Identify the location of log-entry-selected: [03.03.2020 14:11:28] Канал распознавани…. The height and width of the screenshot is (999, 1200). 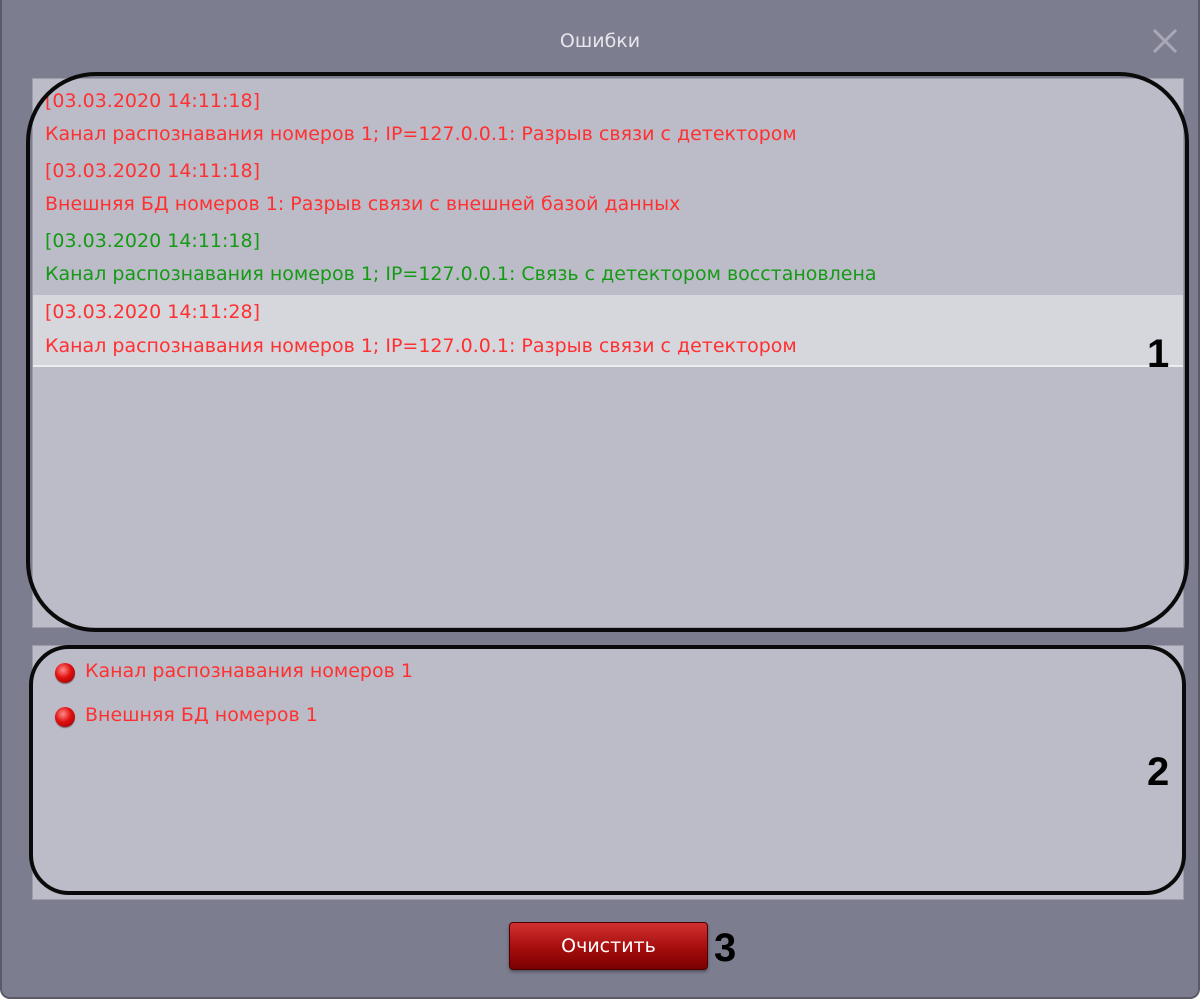
(608, 331).